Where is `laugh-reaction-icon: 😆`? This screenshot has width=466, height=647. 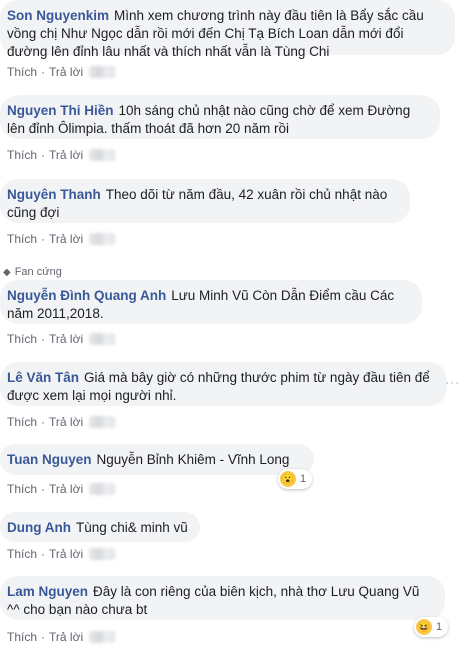
laugh-reaction-icon: 😆 is located at coordinates (424, 627).